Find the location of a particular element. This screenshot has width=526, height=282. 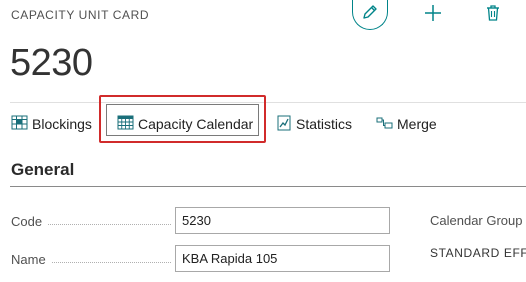

action-bar-divider is located at coordinates (268, 102).